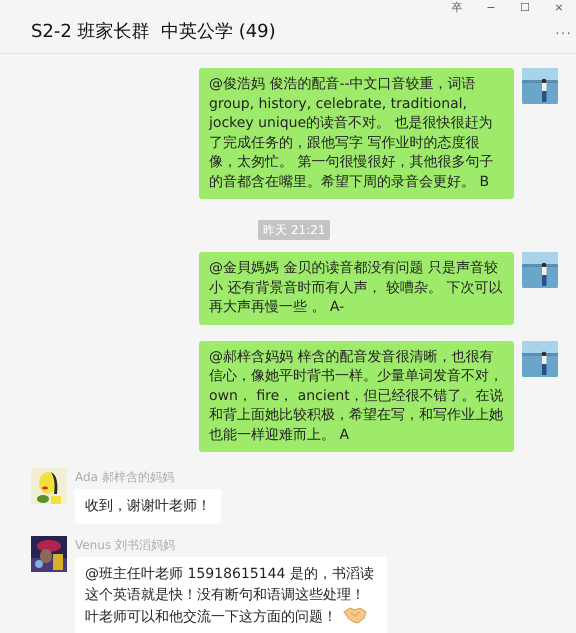  Describe the element at coordinates (491, 8) in the screenshot. I see `minimize-button: −` at that location.